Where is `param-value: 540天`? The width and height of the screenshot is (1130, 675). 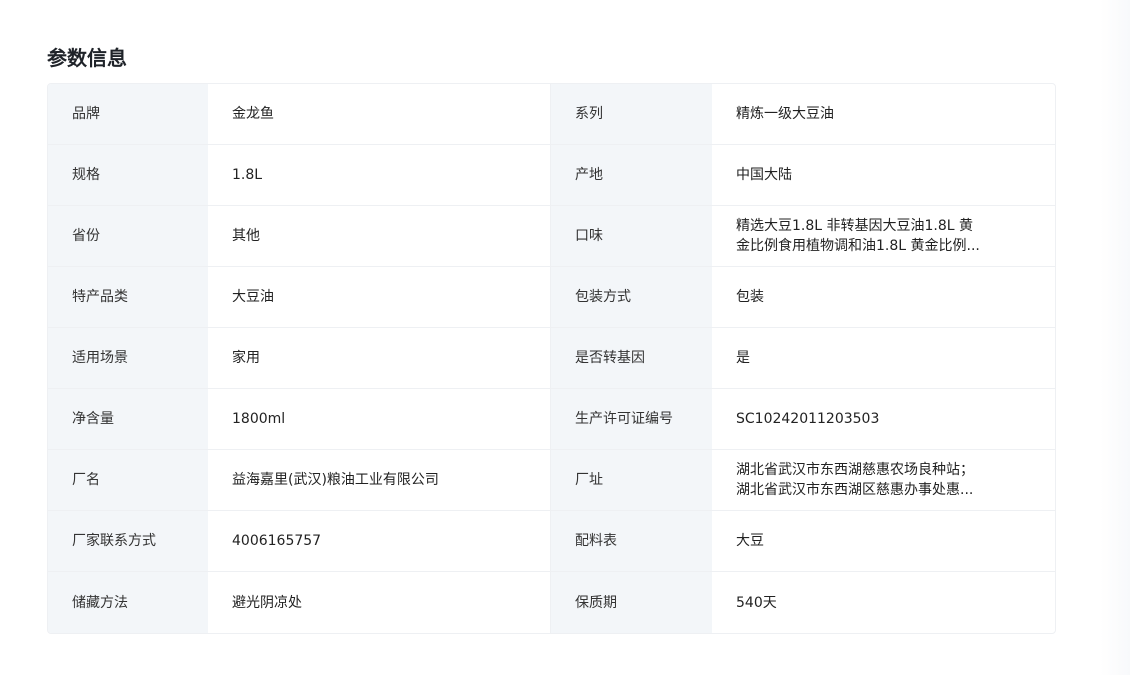
param-value: 540天 is located at coordinates (756, 602).